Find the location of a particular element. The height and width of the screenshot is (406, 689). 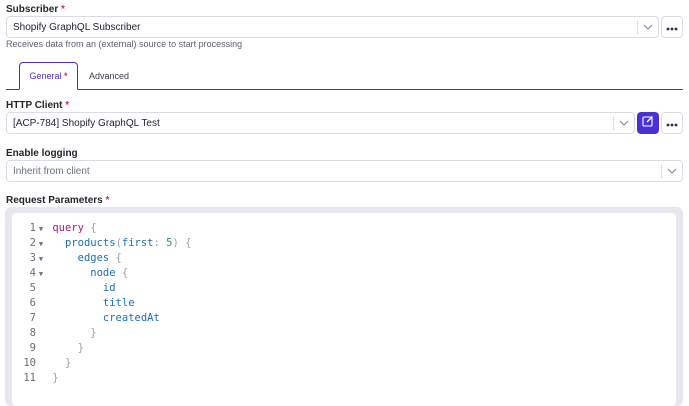

code-line: 7 createdAt is located at coordinates (89, 318).